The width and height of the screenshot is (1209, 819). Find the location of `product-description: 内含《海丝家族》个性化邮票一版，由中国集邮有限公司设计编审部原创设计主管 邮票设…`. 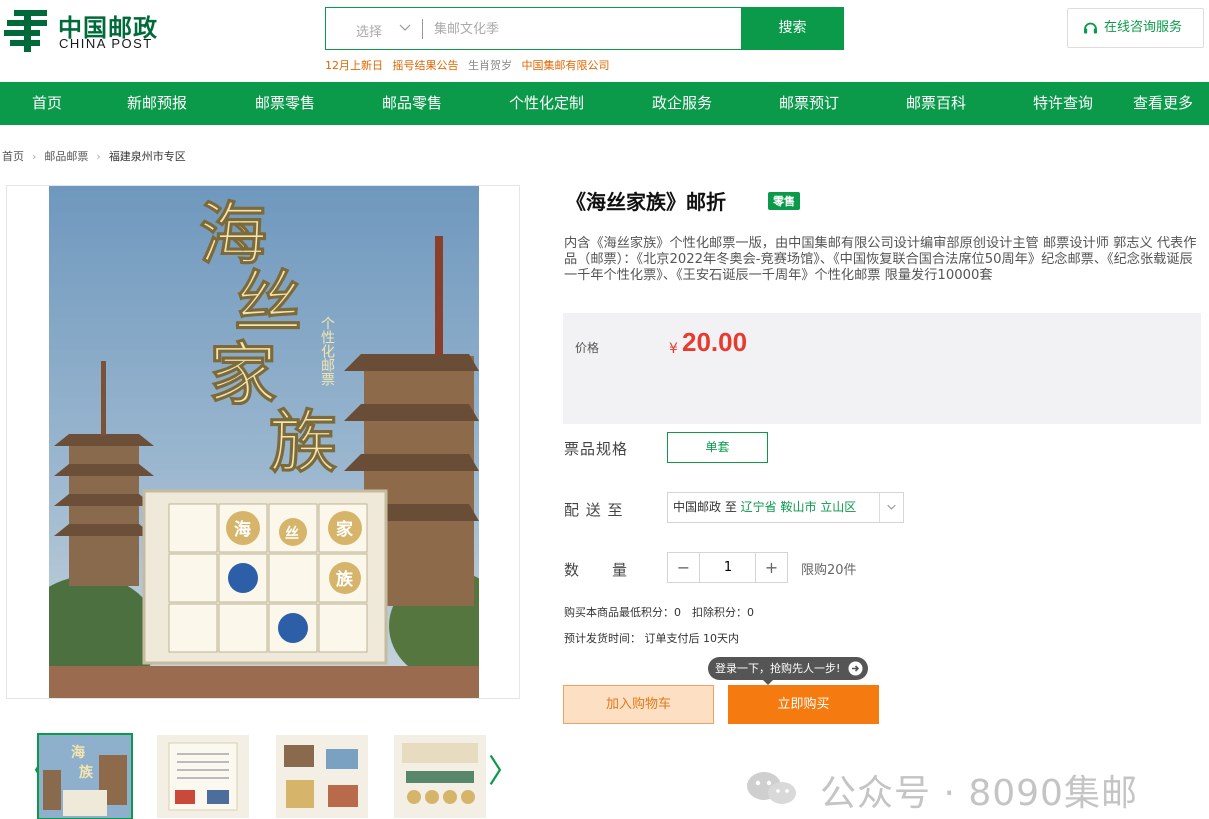

product-description: 内含《海丝家族》个性化邮票一版，由中国集邮有限公司设计编审部原创设计主管 邮票设… is located at coordinates (880, 259).